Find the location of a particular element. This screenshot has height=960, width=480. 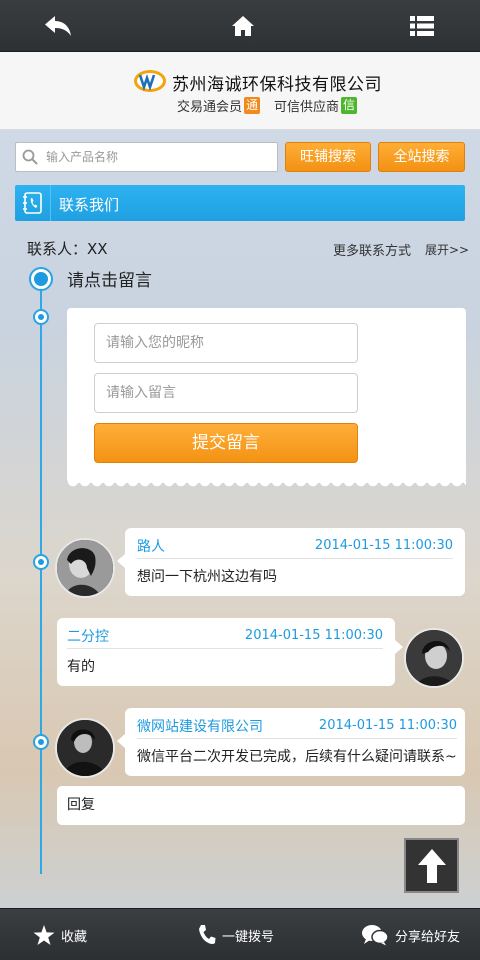

search-icon is located at coordinates (30, 157).